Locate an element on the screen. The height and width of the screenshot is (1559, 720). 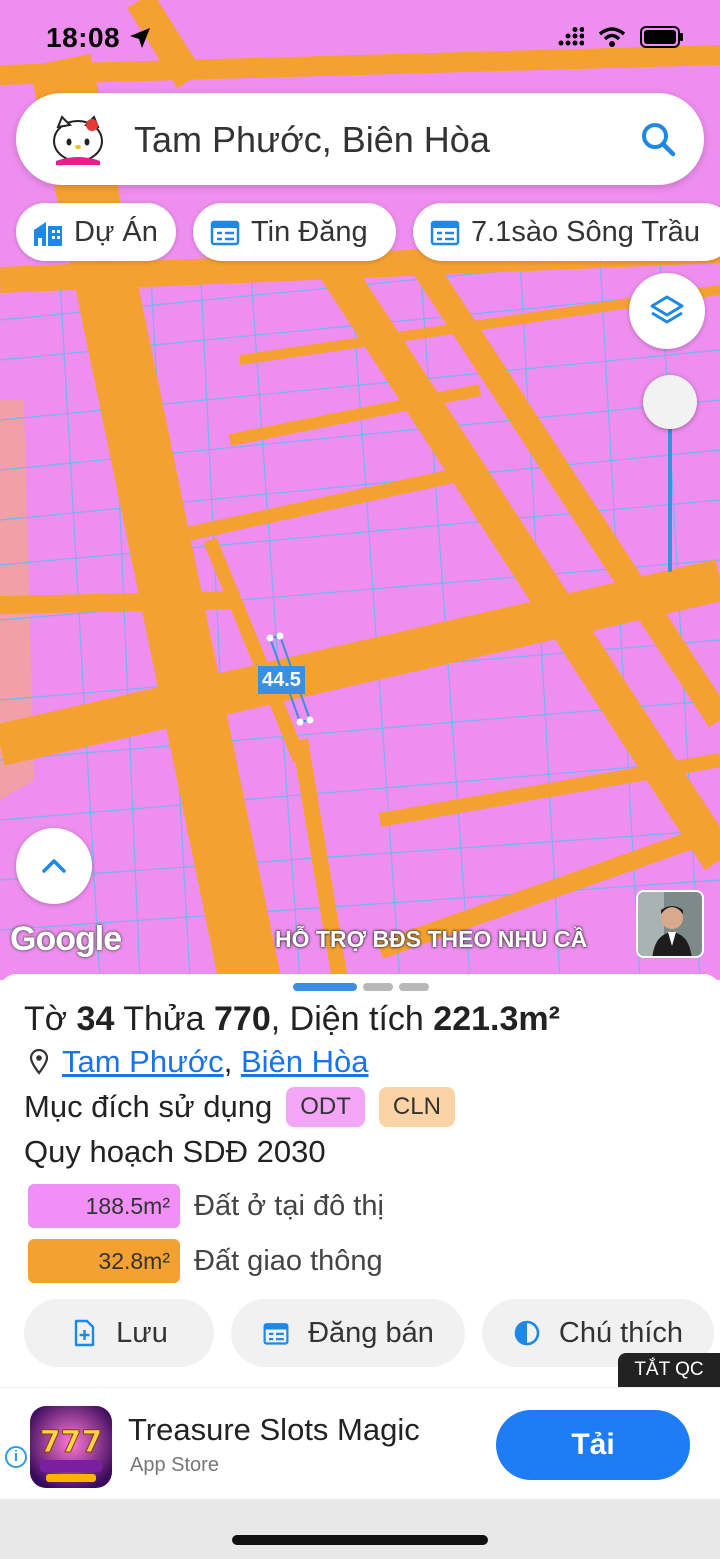
slot-game-icon: 777 is located at coordinates (71, 1447).